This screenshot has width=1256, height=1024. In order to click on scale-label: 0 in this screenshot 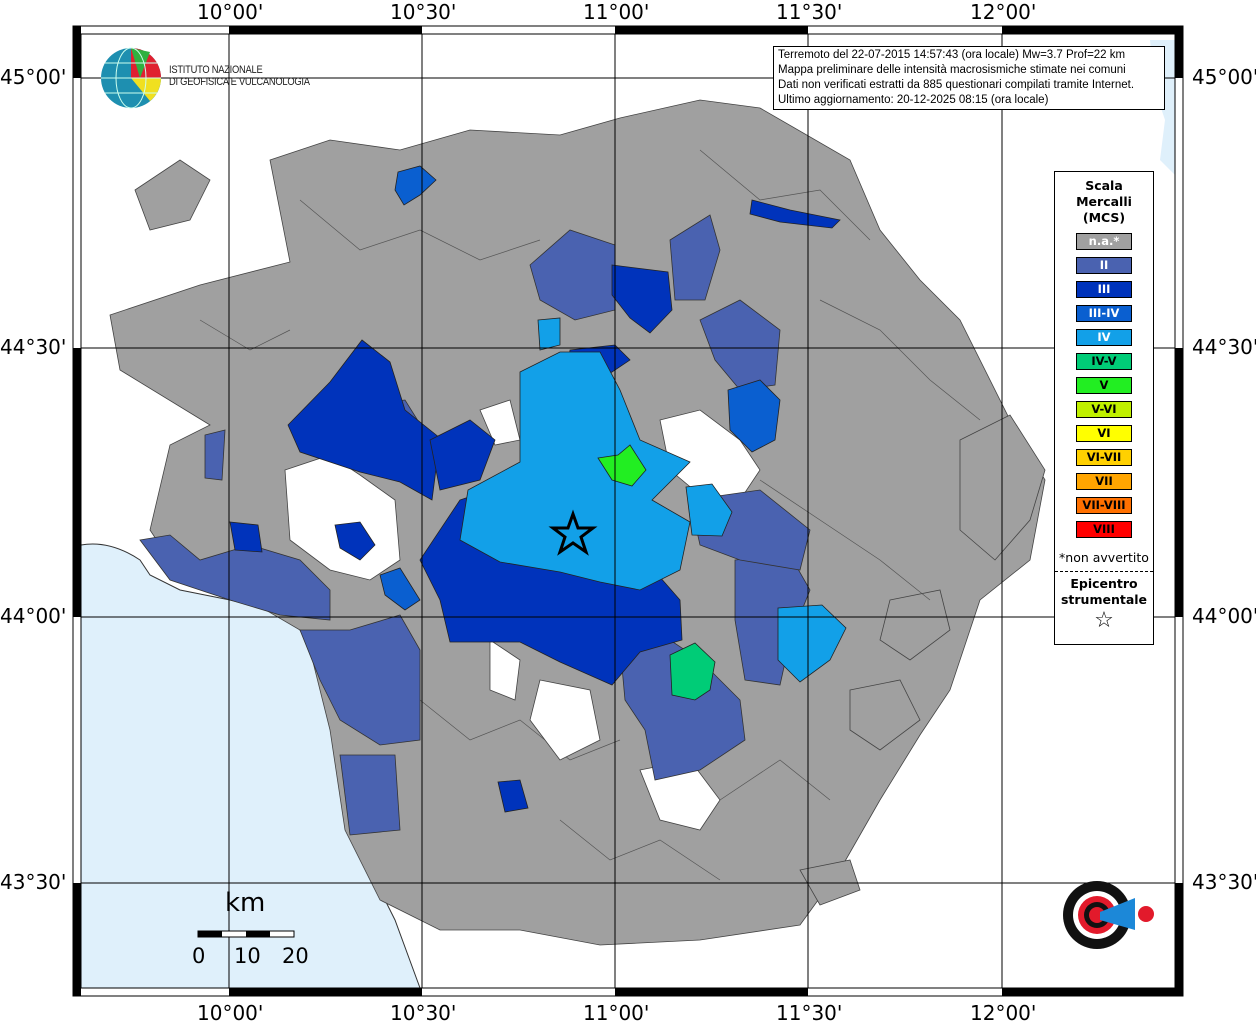, I will do `click(199, 956)`.